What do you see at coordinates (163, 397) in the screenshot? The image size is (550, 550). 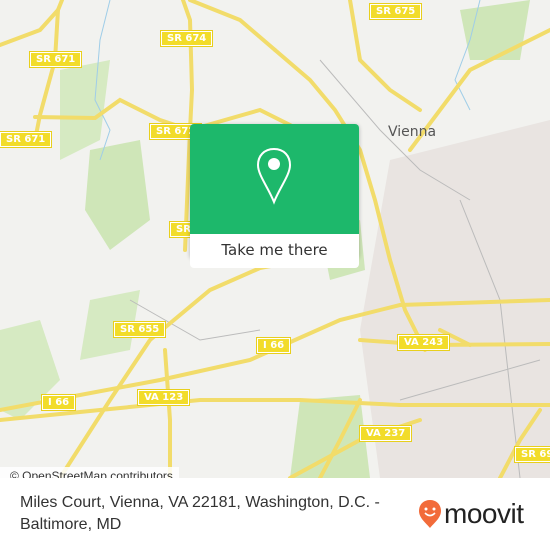 I see `road-shield: VA 123` at bounding box center [163, 397].